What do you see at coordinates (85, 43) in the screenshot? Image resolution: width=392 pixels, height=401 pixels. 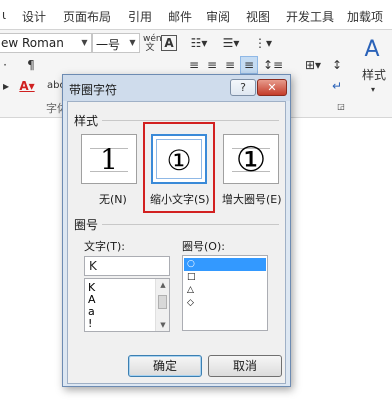 I see `font-name-dropdown-icon: ▼` at bounding box center [85, 43].